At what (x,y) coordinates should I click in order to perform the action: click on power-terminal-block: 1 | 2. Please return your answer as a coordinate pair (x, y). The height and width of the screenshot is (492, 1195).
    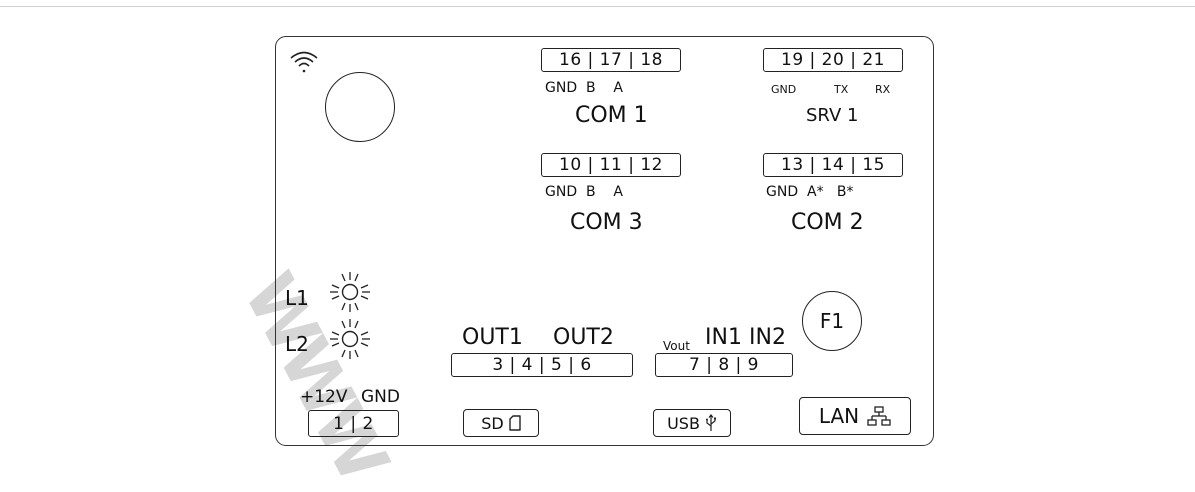
    Looking at the image, I should click on (353, 423).